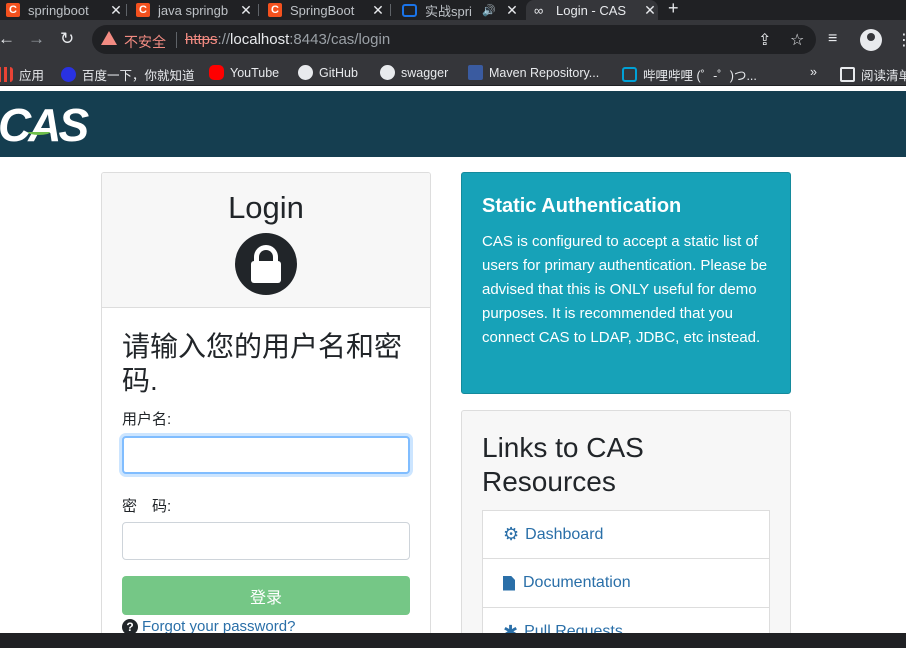 Image resolution: width=906 pixels, height=648 pixels. What do you see at coordinates (176, 40) in the screenshot?
I see `url-divider` at bounding box center [176, 40].